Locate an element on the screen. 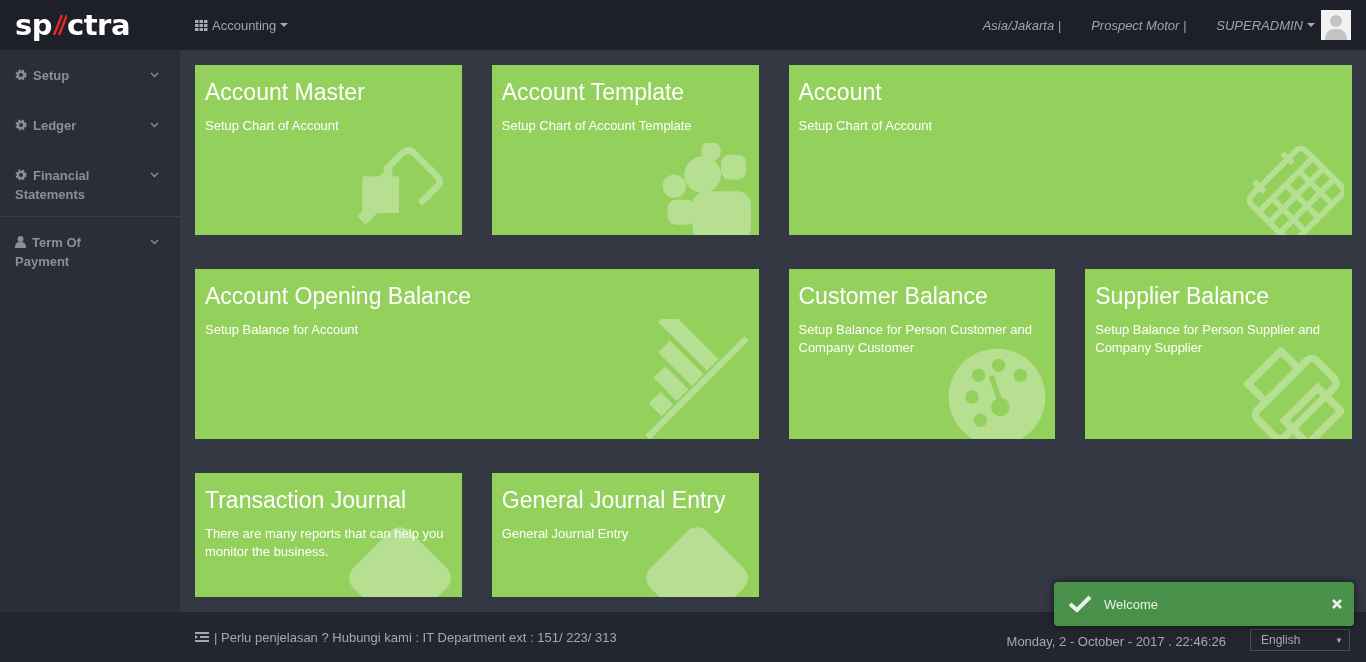 The width and height of the screenshot is (1366, 662). tile-description: Setup Balance for Person Supplier and Company Supplier is located at coordinates (1208, 339).